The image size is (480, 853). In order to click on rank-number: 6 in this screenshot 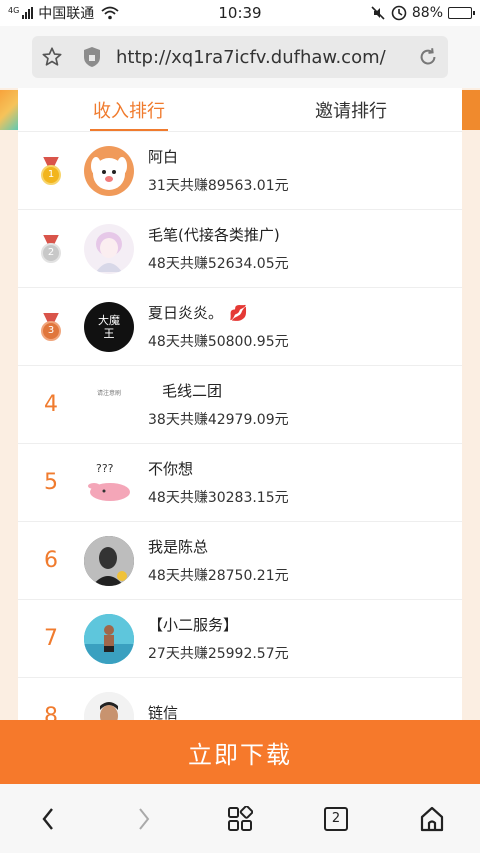, I will do `click(51, 560)`.